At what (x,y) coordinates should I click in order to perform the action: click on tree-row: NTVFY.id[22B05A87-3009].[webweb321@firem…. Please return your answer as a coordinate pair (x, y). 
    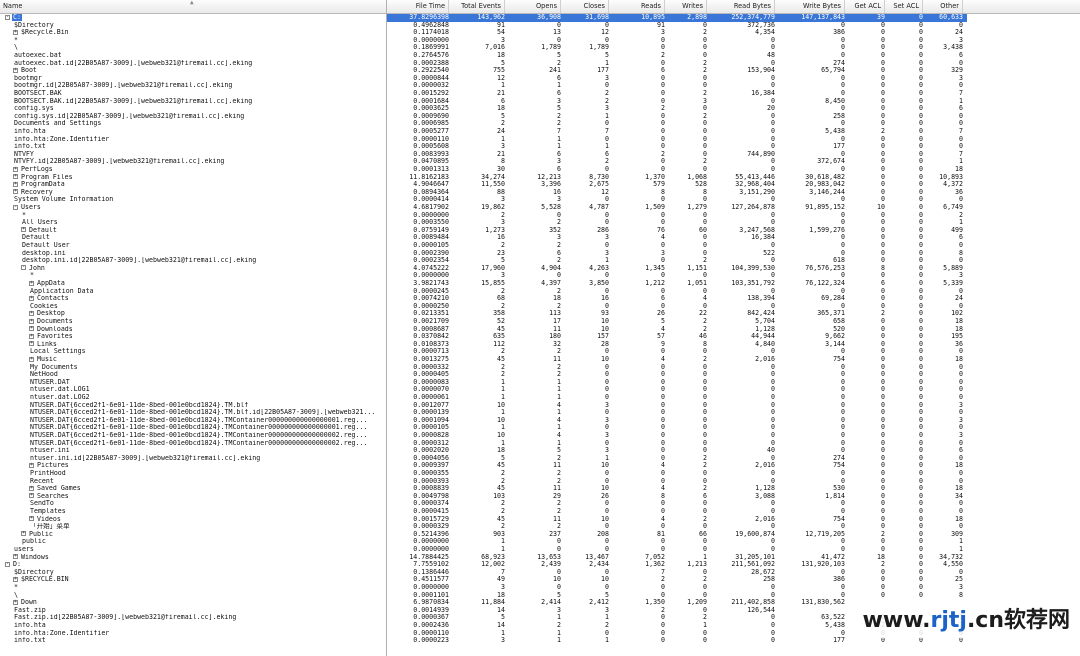
    Looking at the image, I should click on (540, 162).